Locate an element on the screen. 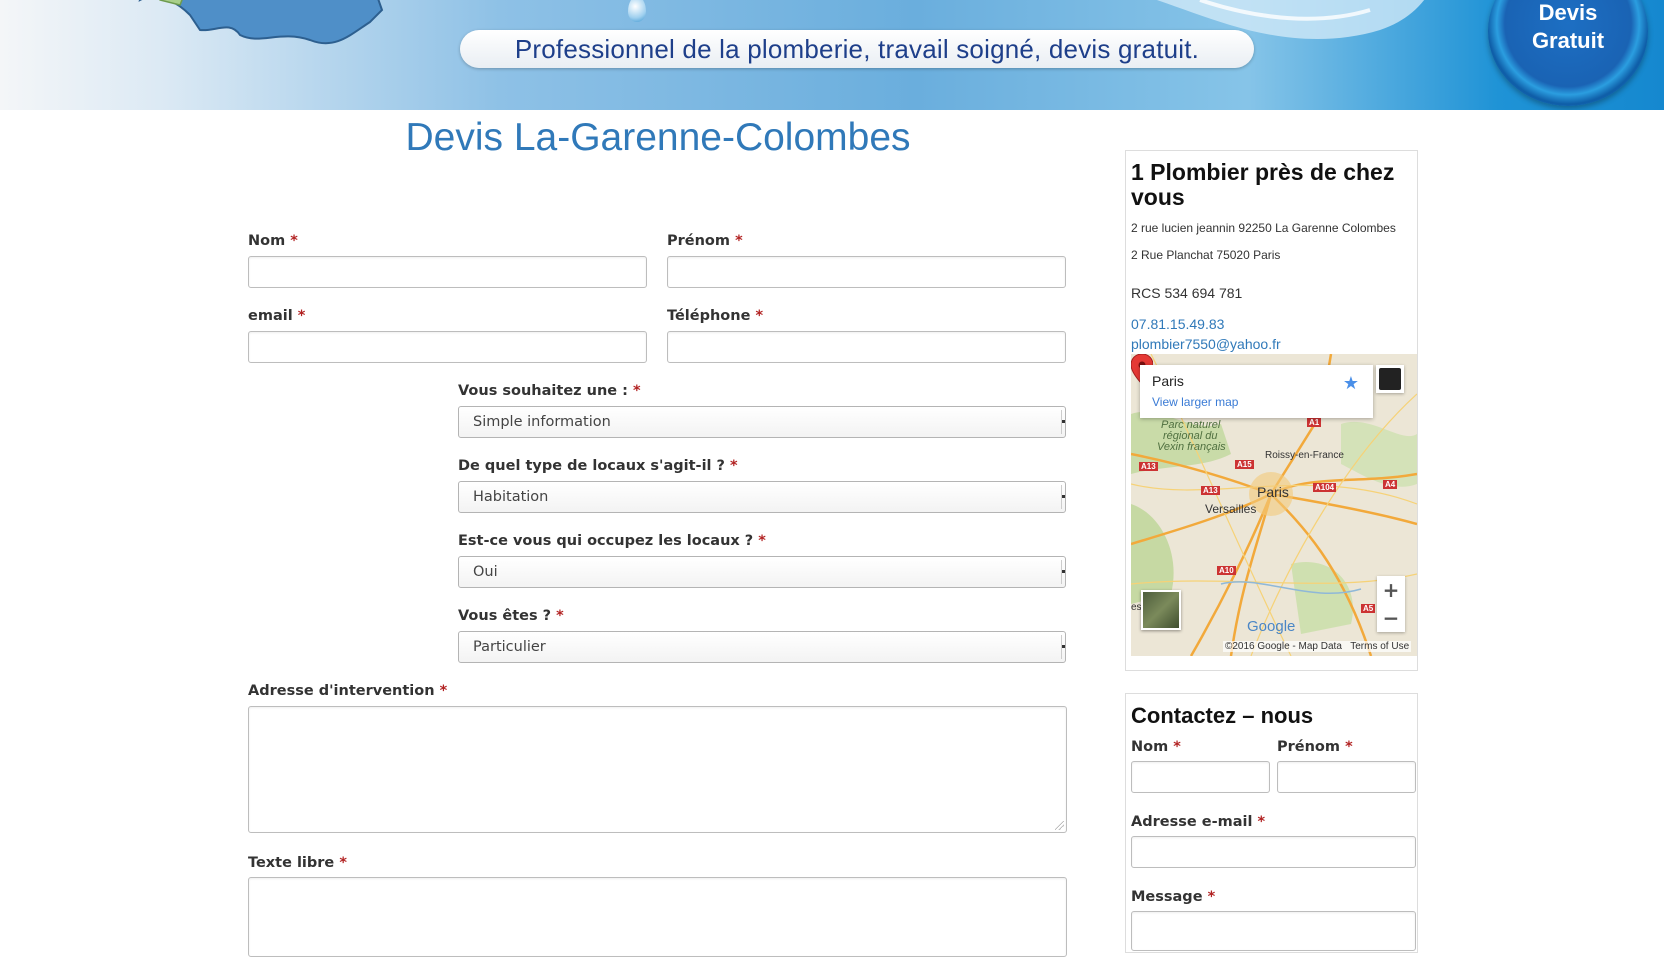  occupez-select: Oui is located at coordinates (762, 572).